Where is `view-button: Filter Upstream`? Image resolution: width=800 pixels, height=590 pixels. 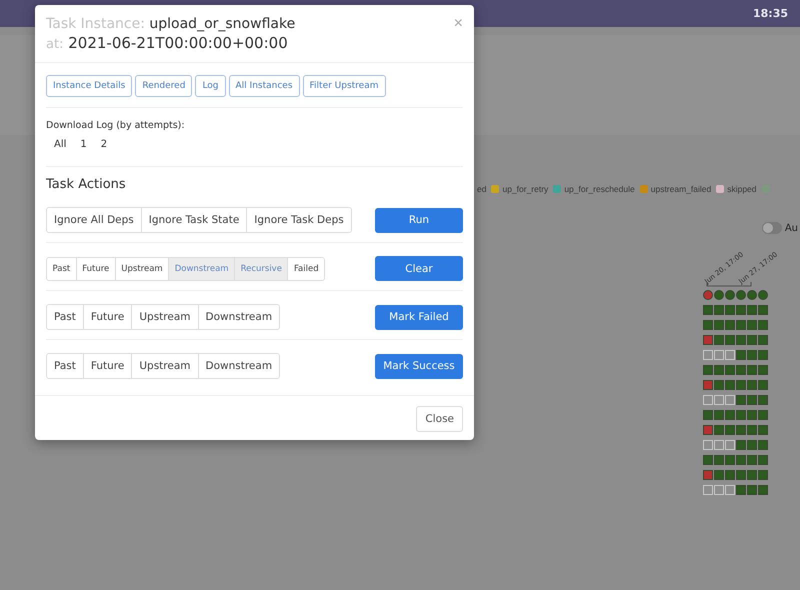 view-button: Filter Upstream is located at coordinates (344, 86).